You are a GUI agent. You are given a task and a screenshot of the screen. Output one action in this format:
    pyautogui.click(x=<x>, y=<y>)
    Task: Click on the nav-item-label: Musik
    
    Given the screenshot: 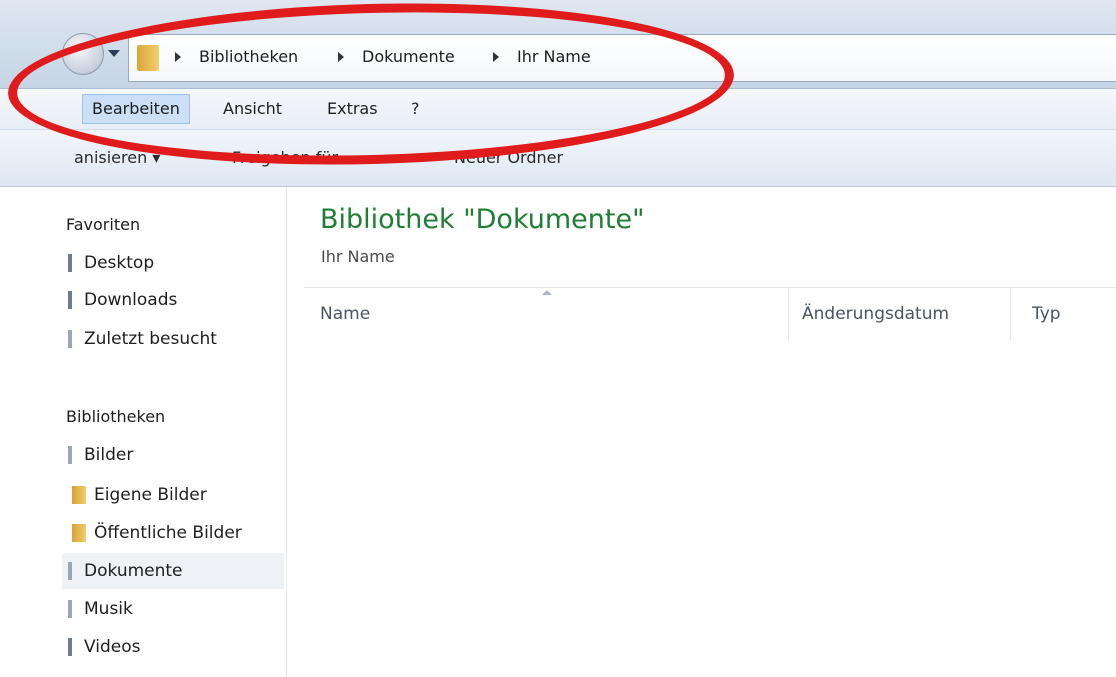 What is the action you would take?
    pyautogui.click(x=108, y=609)
    